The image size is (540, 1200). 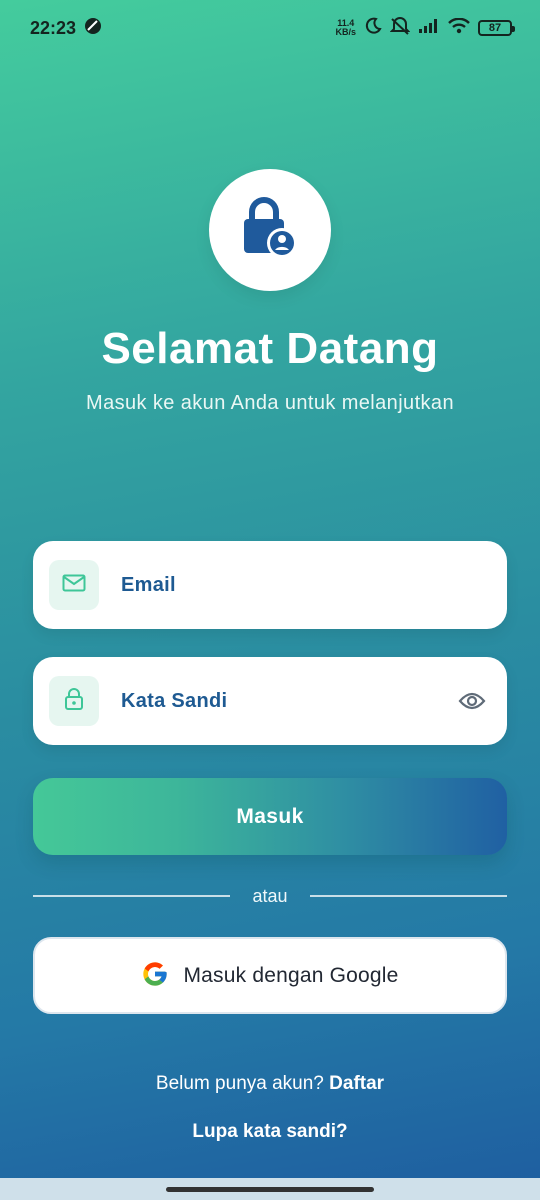 I want to click on app-notification-icon, so click(x=93, y=28).